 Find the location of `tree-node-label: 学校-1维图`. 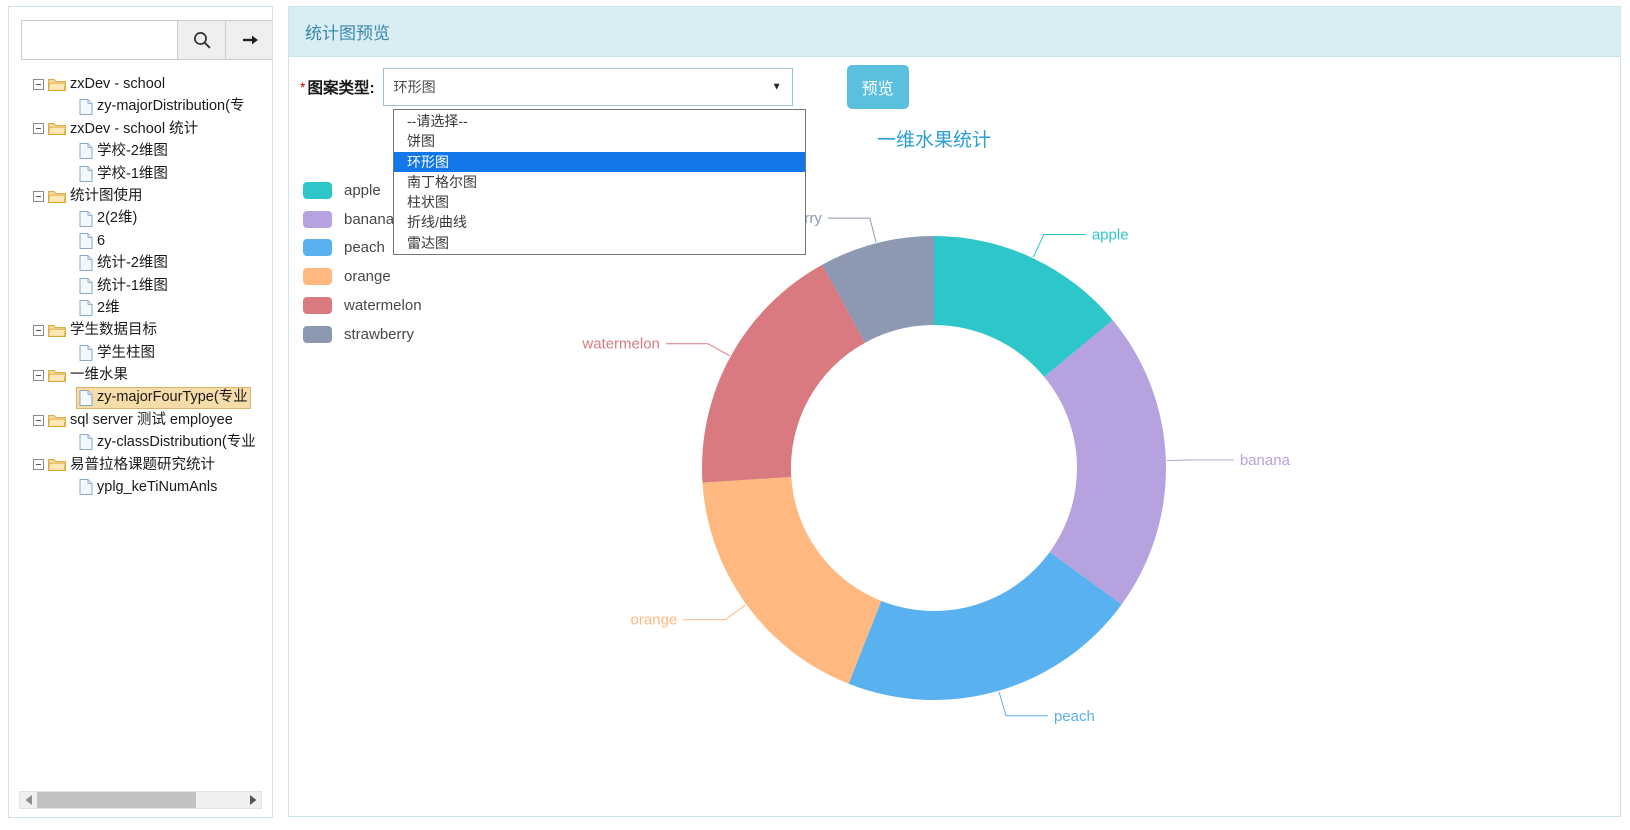

tree-node-label: 学校-1维图 is located at coordinates (132, 173).